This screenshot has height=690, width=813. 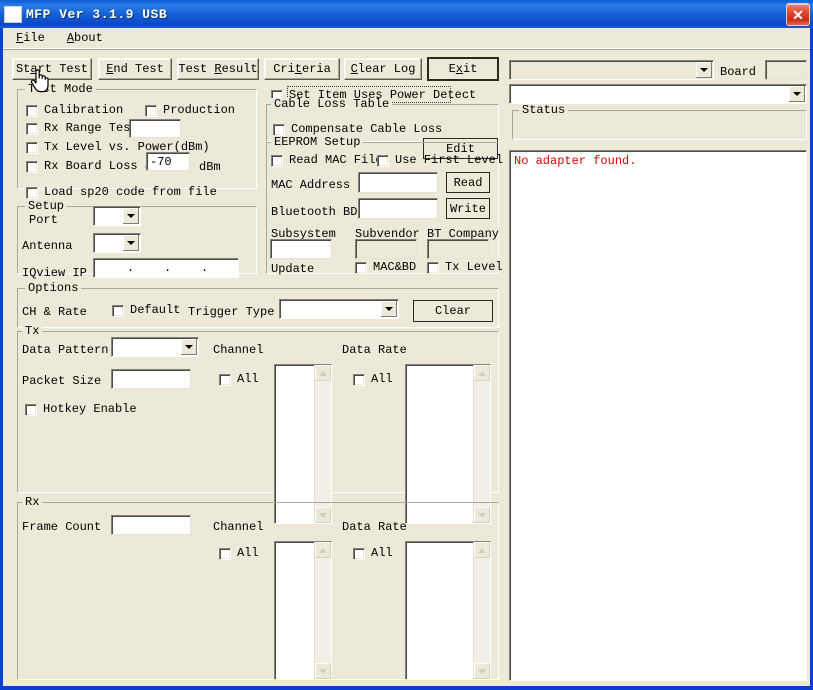 What do you see at coordinates (117, 243) in the screenshot?
I see `antenna-combo` at bounding box center [117, 243].